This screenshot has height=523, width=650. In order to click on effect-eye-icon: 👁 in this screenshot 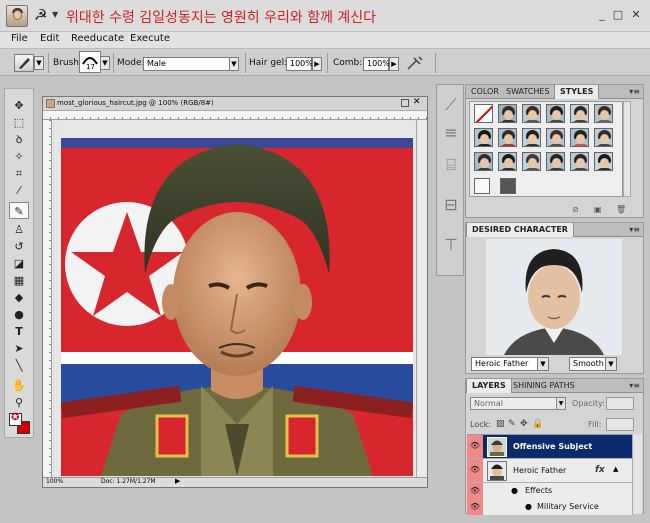, I will do `click(475, 507)`.